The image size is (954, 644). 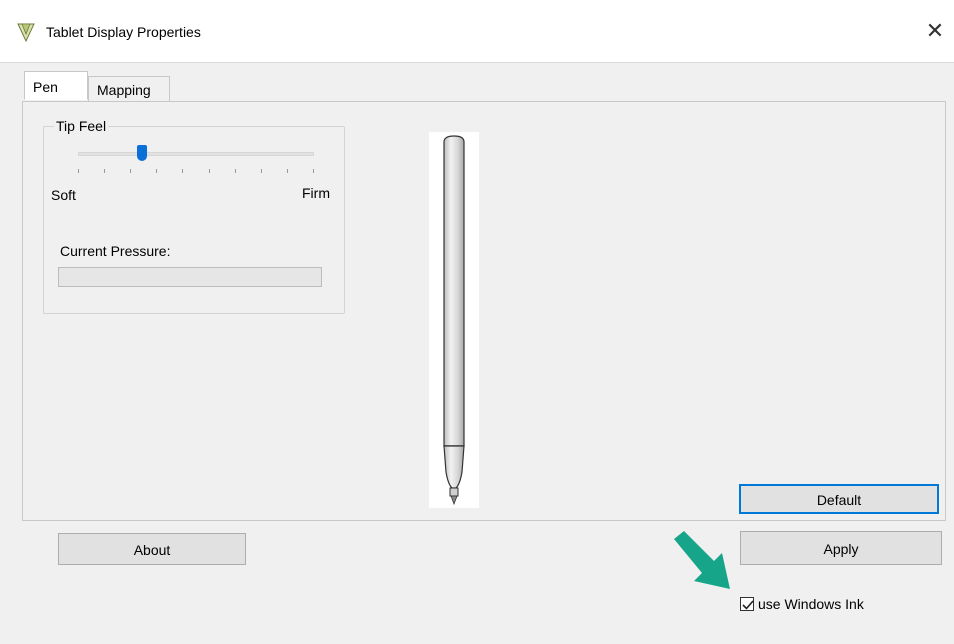 I want to click on tip-feel-label: Tip Feel, so click(x=81, y=126).